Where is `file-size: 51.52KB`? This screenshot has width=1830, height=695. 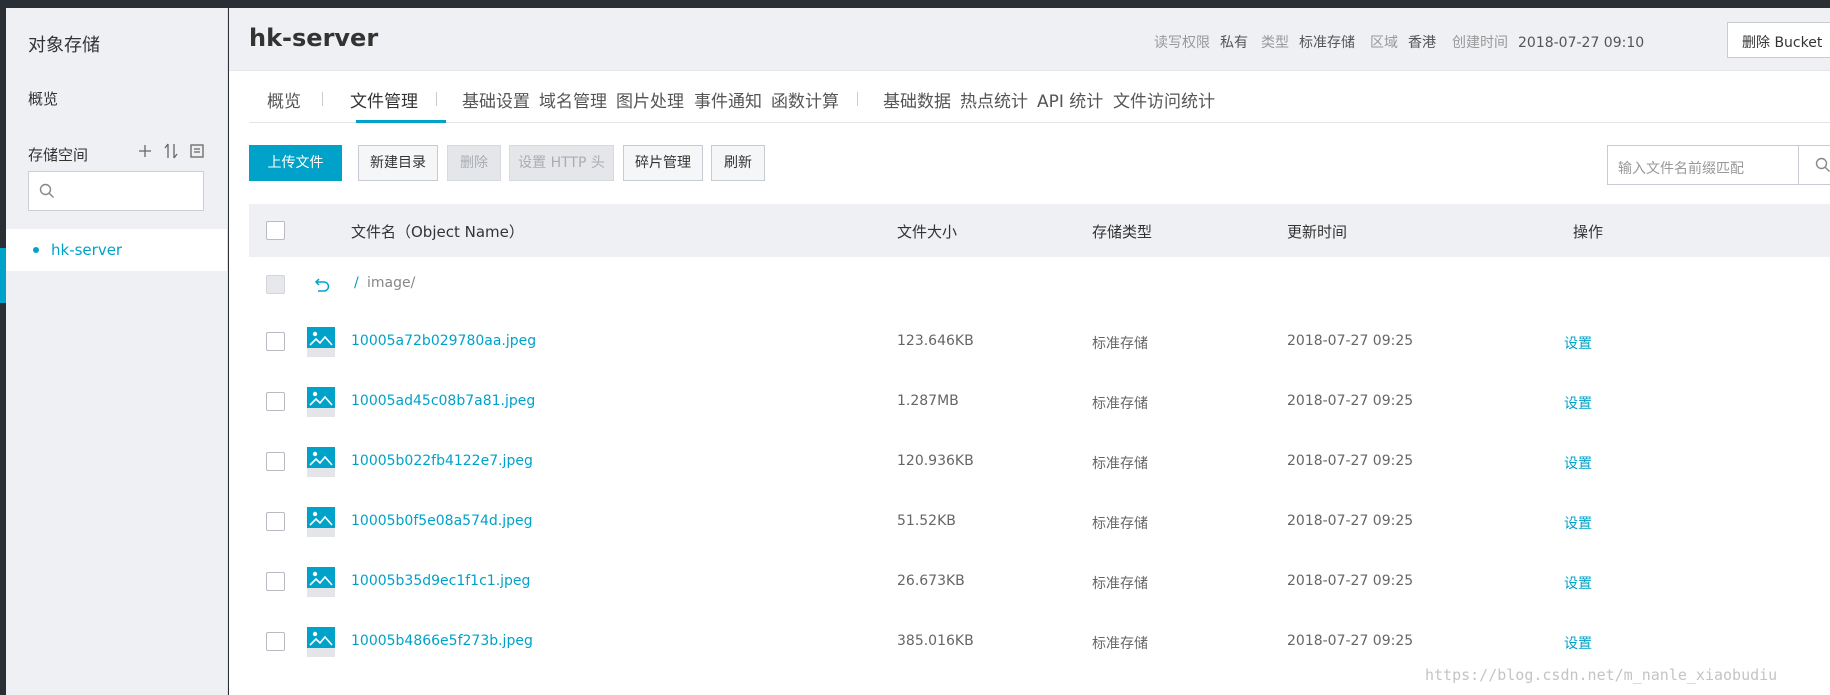
file-size: 51.52KB is located at coordinates (926, 521).